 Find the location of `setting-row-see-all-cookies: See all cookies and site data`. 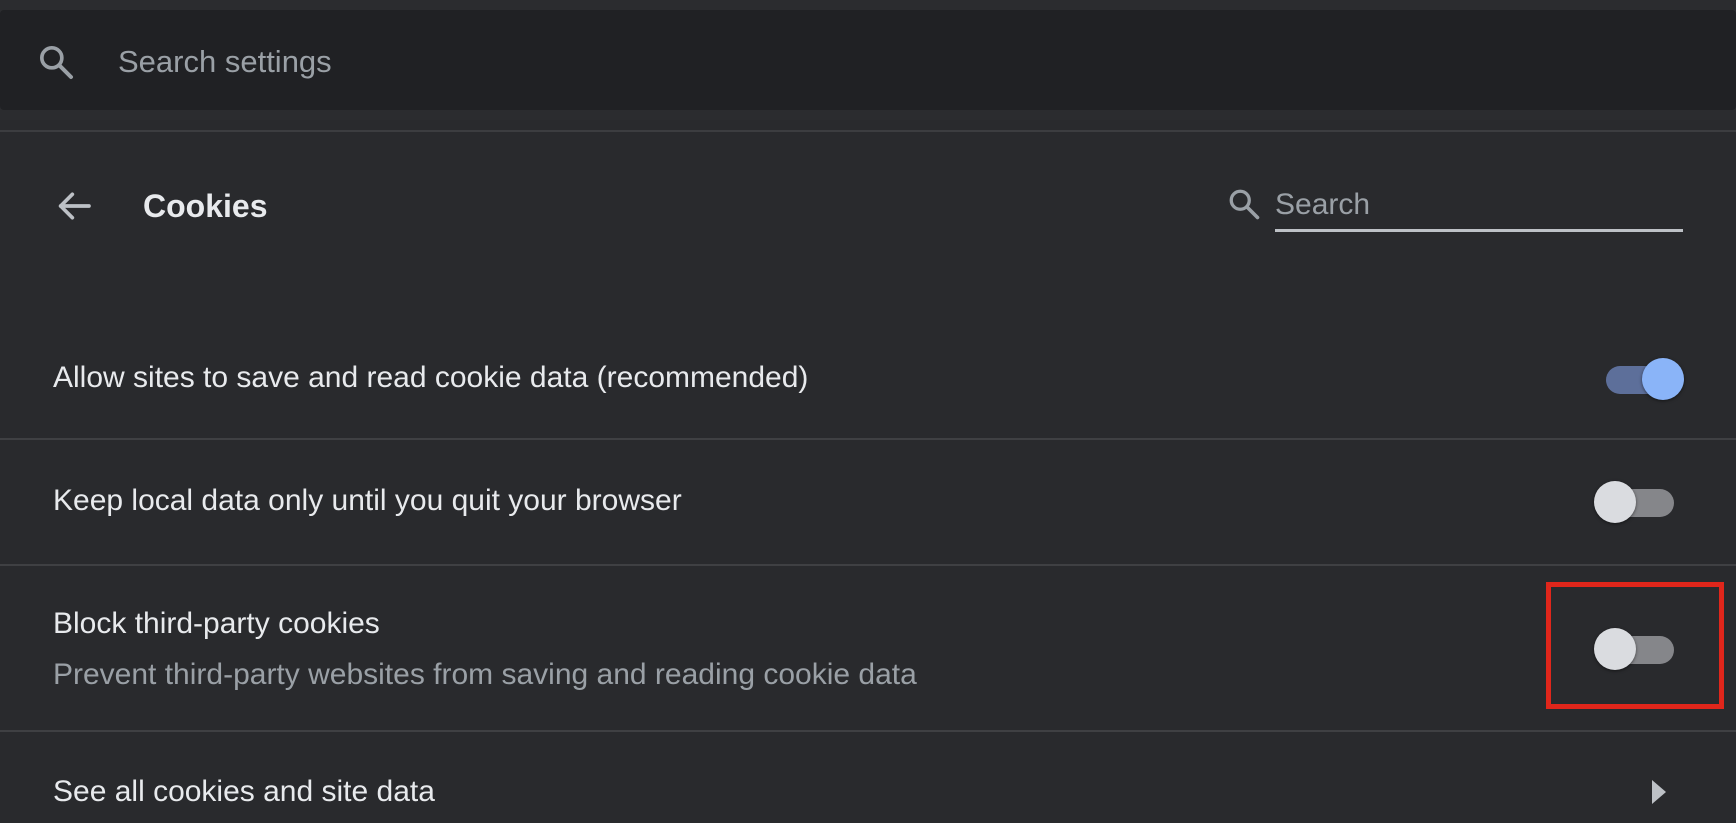

setting-row-see-all-cookies: See all cookies and site data is located at coordinates (868, 777).